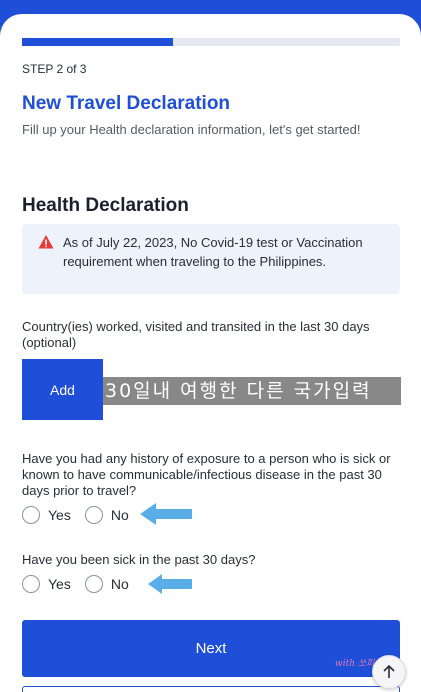  I want to click on question-exposure-options: Yes No, so click(82, 515).